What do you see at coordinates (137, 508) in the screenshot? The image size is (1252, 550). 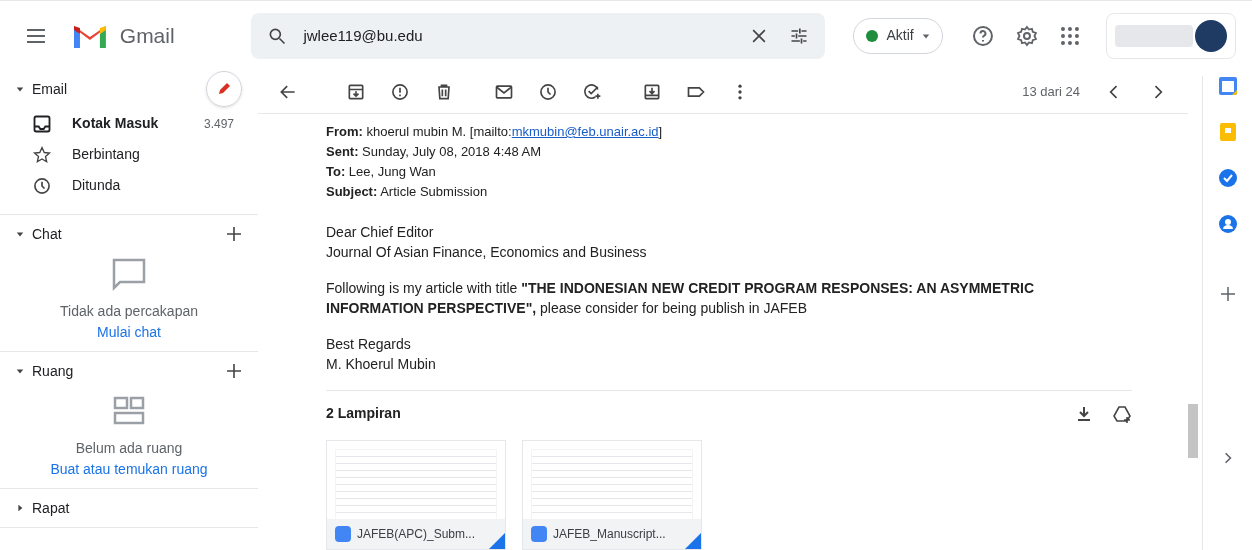 I see `section-header: Rapat` at bounding box center [137, 508].